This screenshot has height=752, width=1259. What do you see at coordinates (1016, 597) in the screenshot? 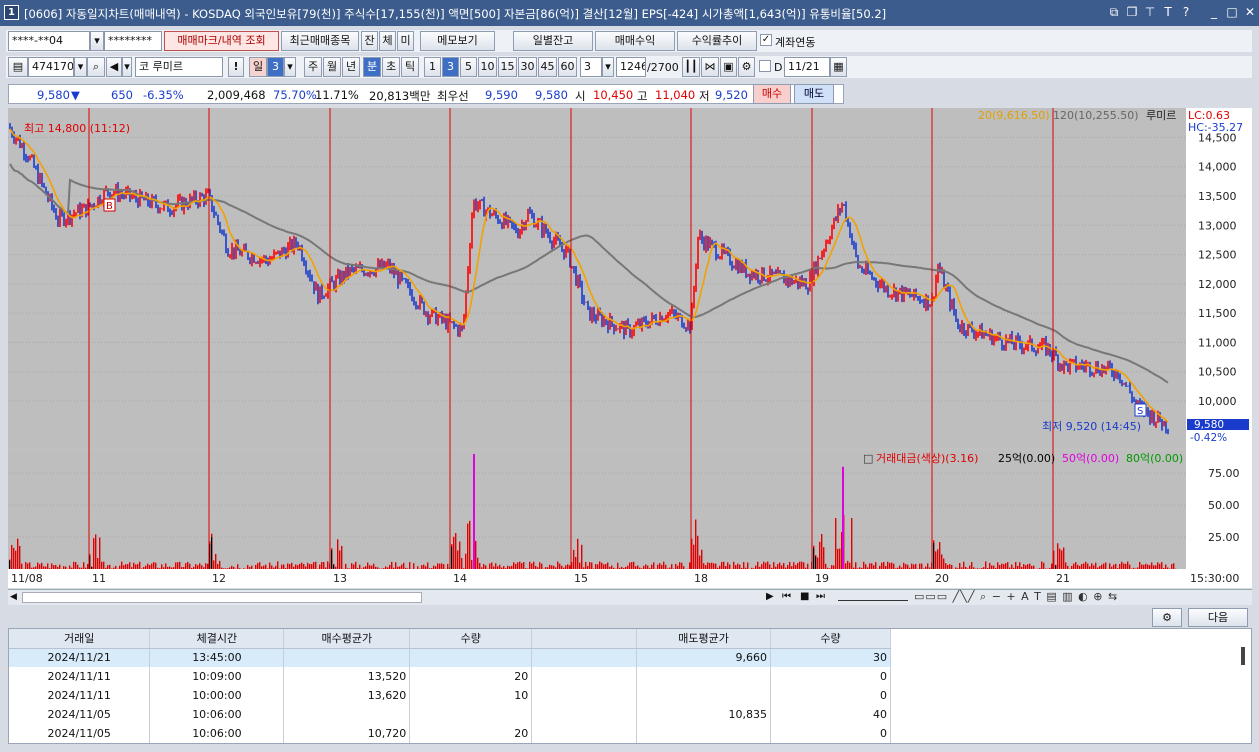
I see `drawing-tools-icon: ▭▭▭ ╱╲╱ ⌕ − + A T ▤ ▥ ◐ ⊕ ⇆` at bounding box center [1016, 597].